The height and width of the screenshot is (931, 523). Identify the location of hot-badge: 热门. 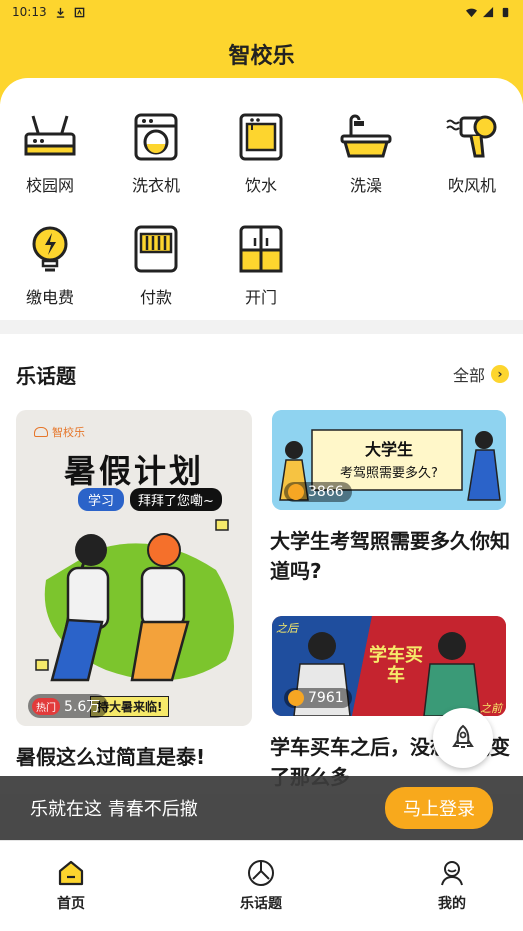
(46, 706).